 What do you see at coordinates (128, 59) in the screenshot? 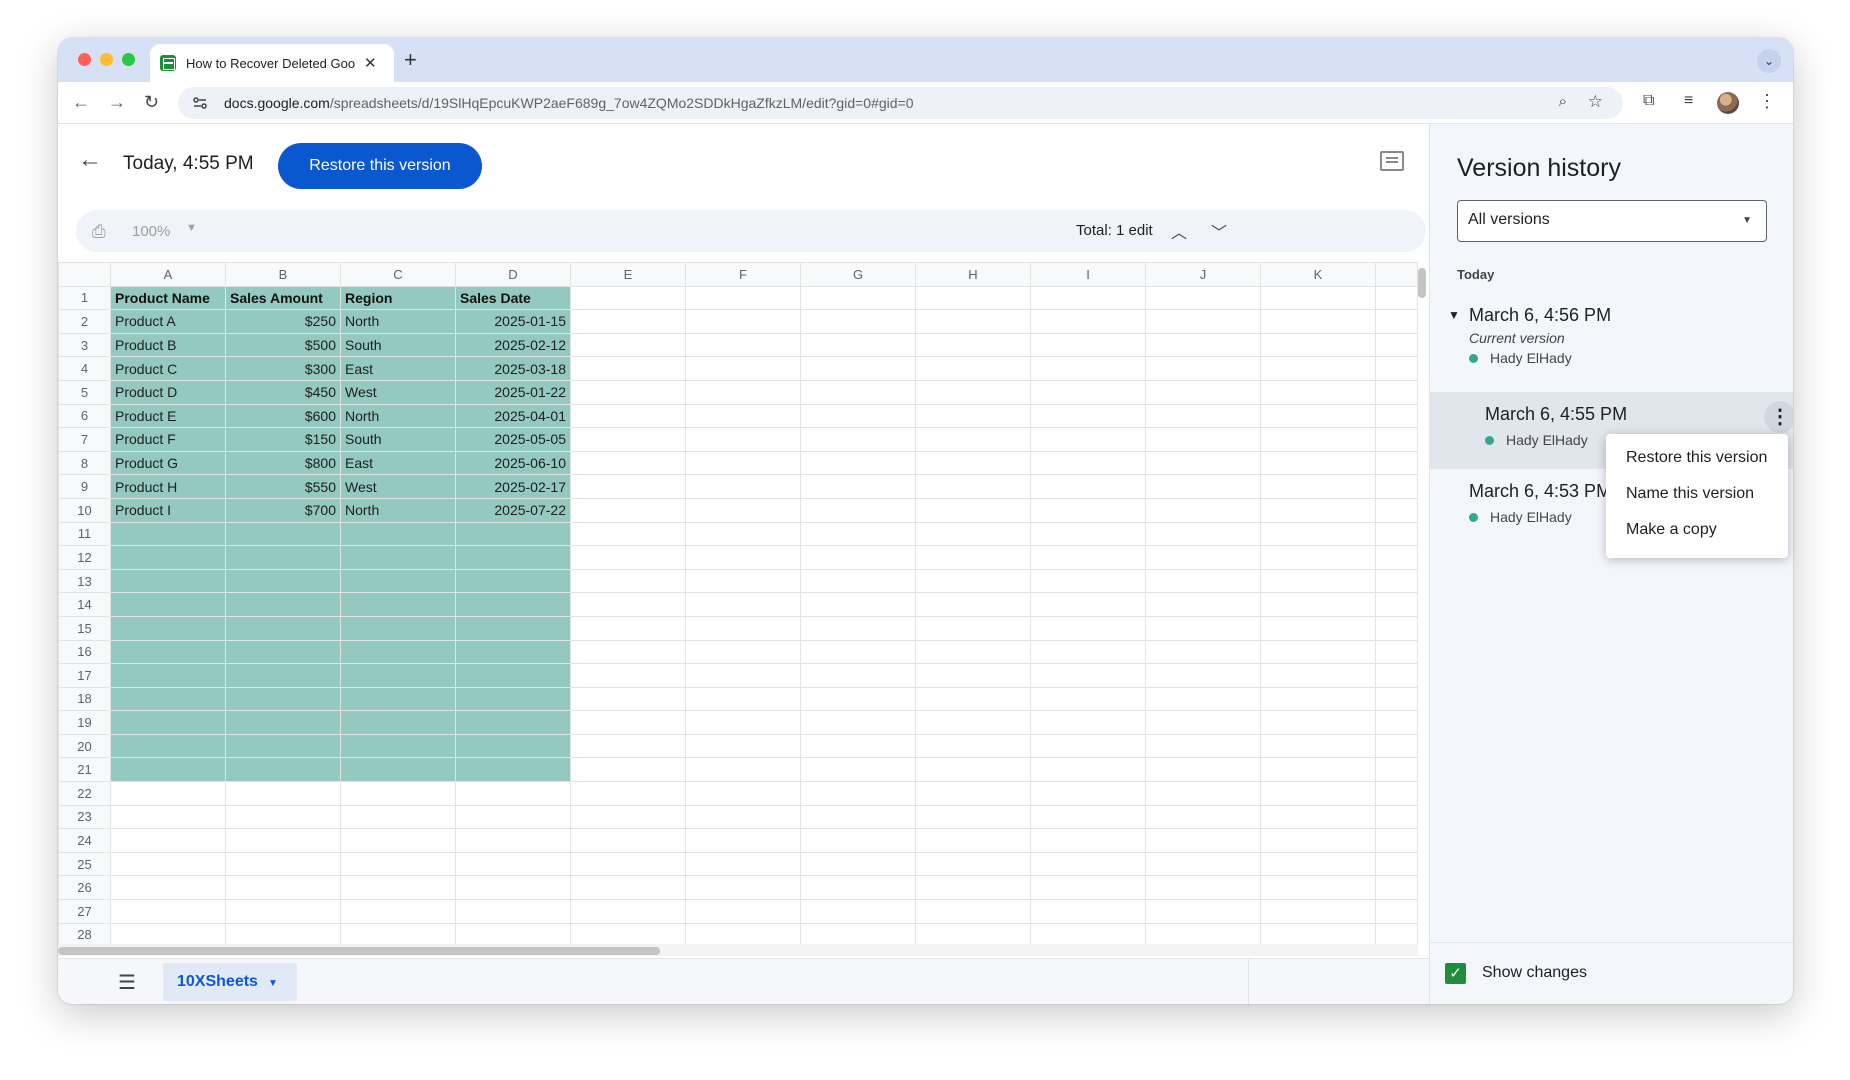
I see `zoom-window-button` at bounding box center [128, 59].